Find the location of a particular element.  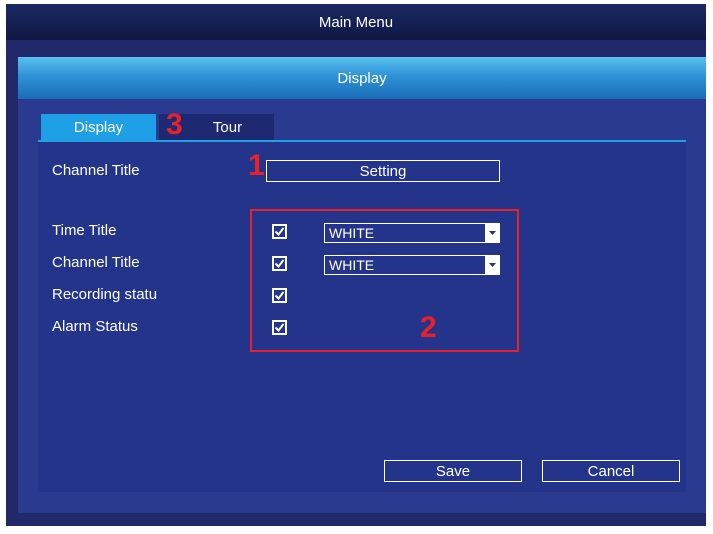

save-button: Save is located at coordinates (453, 471).